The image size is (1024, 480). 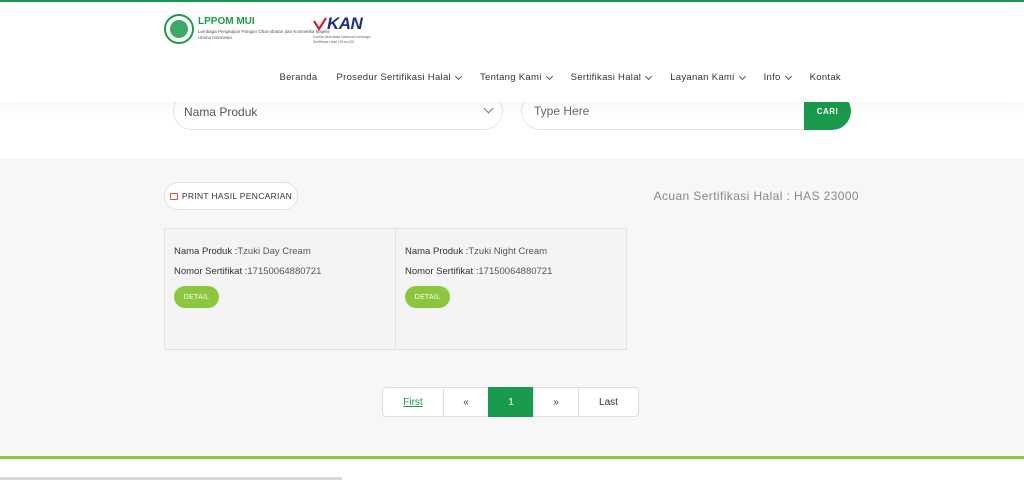 What do you see at coordinates (345, 23) in the screenshot?
I see `kan-title: KAN` at bounding box center [345, 23].